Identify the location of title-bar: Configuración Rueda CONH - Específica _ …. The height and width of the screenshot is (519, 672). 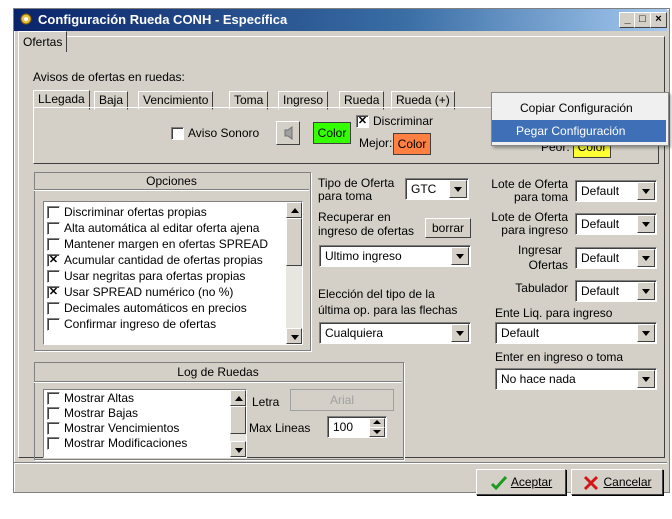
(340, 20).